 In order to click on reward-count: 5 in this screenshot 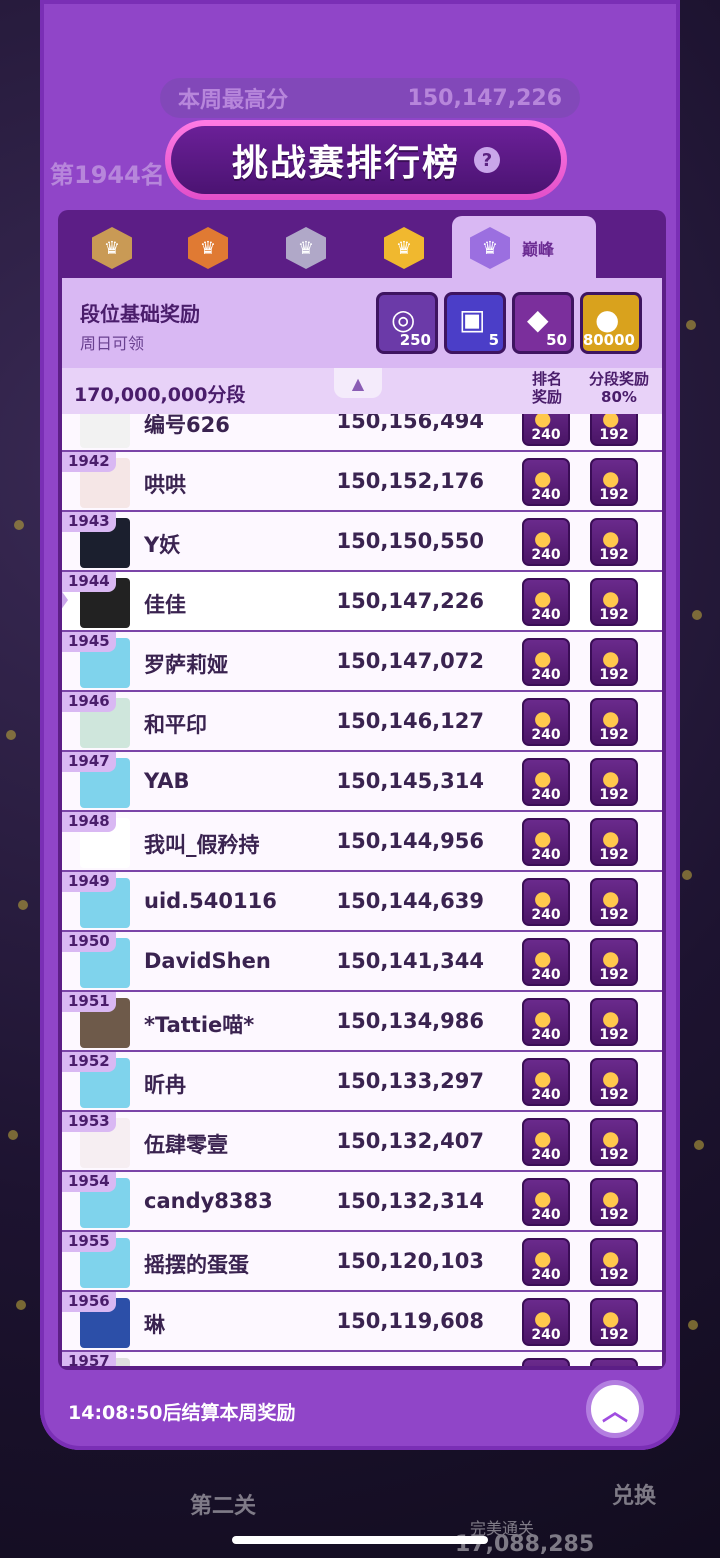, I will do `click(493, 340)`.